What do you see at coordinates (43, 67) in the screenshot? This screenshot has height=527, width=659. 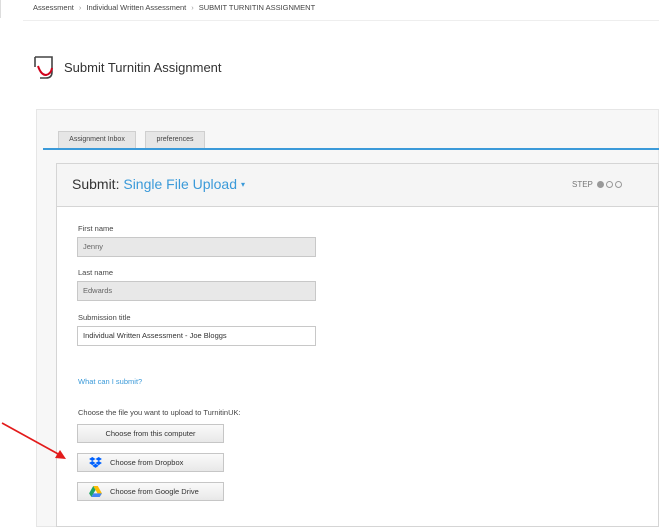 I see `turnitin-logo-icon` at bounding box center [43, 67].